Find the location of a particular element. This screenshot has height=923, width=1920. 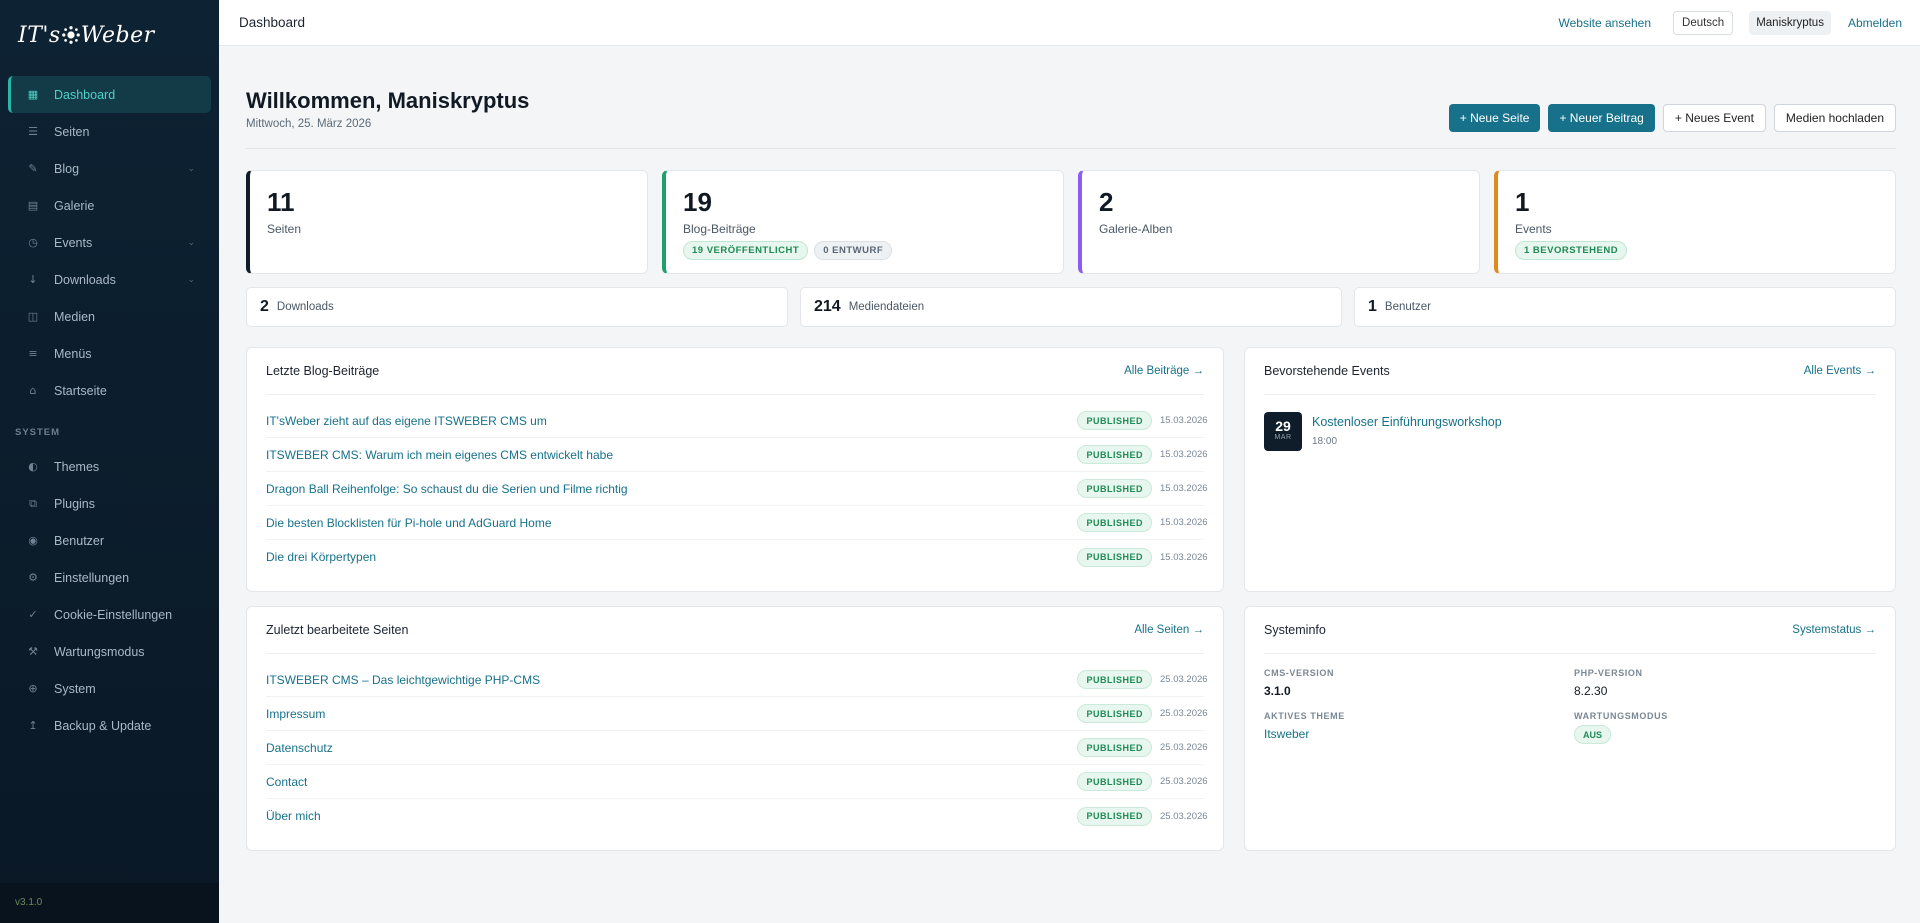

language-select: Deutsch is located at coordinates (1703, 23).